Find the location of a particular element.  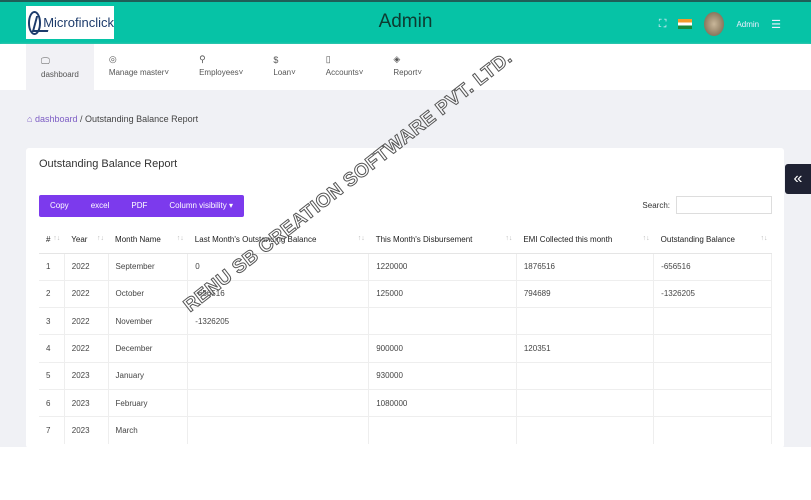

table-cell: October is located at coordinates (148, 293).